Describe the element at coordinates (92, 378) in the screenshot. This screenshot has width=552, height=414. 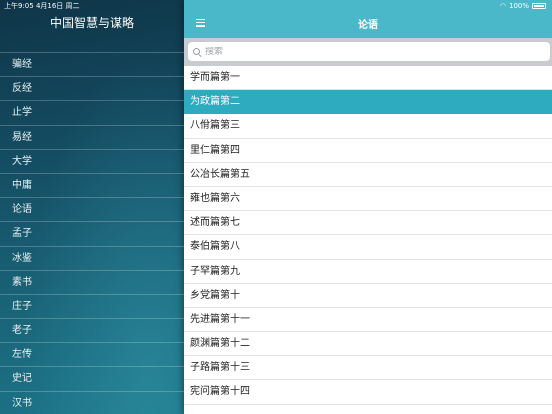
I see `sidebar-item-shiji: 史记` at that location.